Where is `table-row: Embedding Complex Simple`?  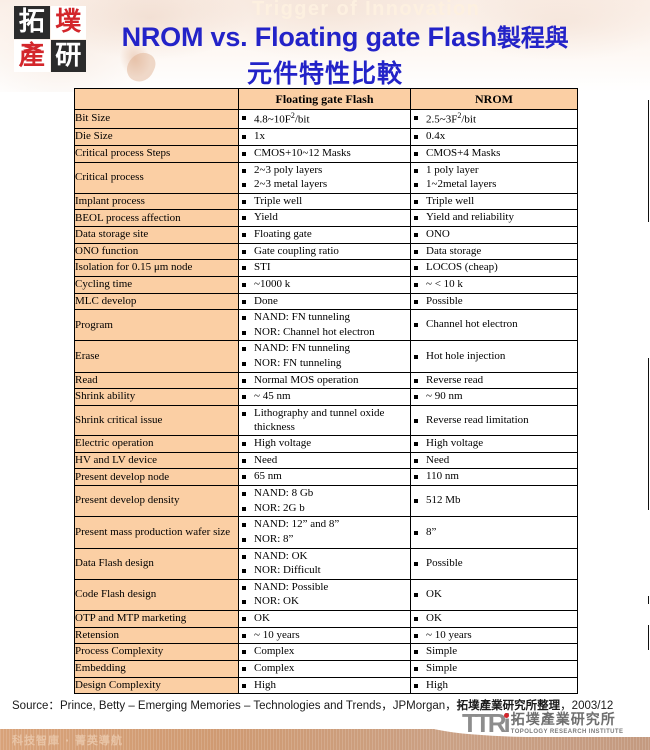
table-row: Embedding Complex Simple is located at coordinates (326, 668).